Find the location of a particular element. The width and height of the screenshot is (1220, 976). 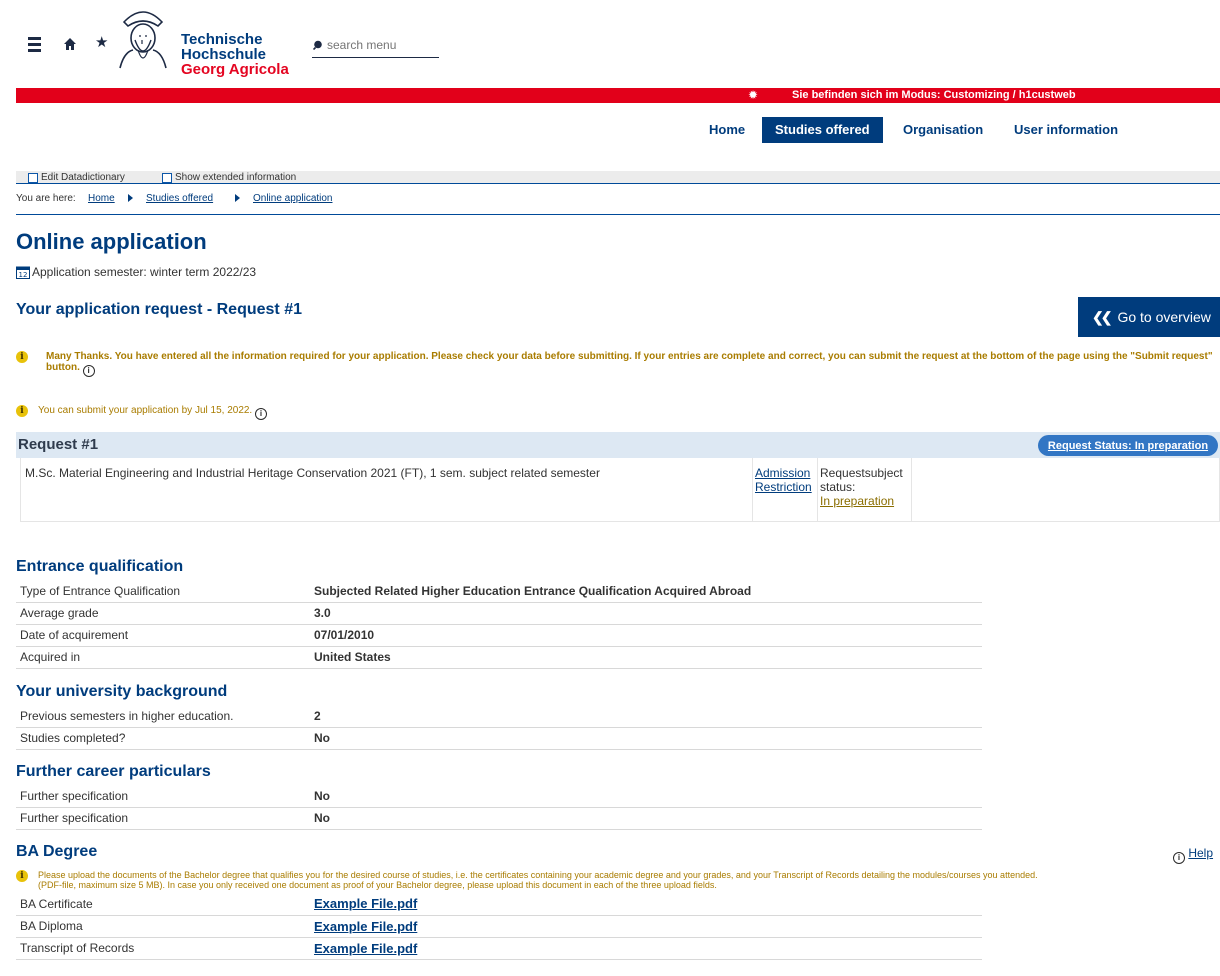

logo-text: Technische Hochschule Georg Agricola is located at coordinates (235, 54).